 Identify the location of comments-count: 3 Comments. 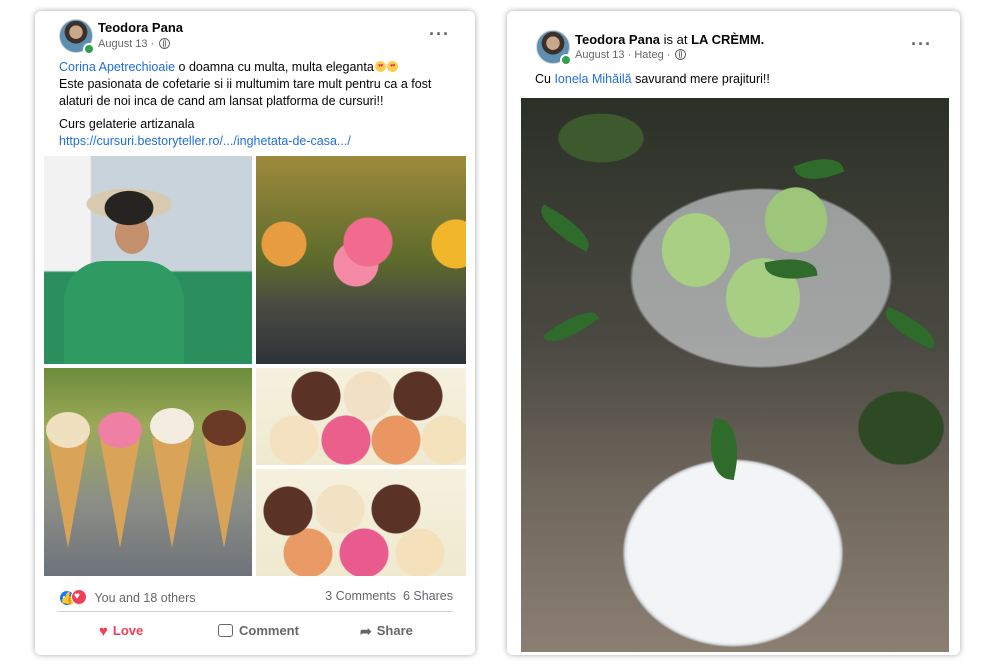
(360, 596).